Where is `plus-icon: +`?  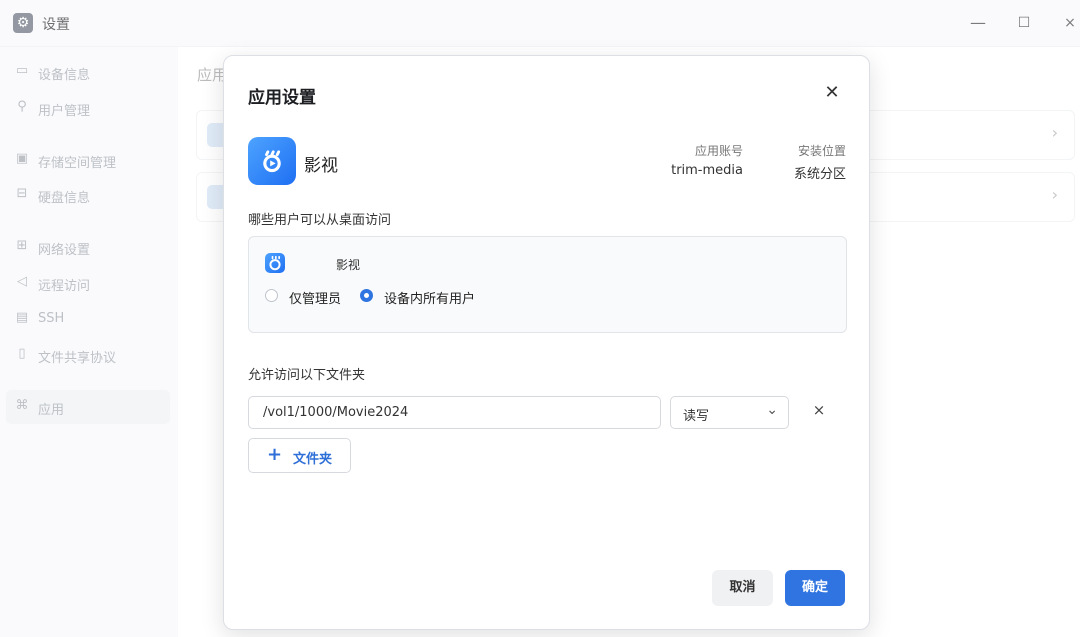 plus-icon: + is located at coordinates (275, 454).